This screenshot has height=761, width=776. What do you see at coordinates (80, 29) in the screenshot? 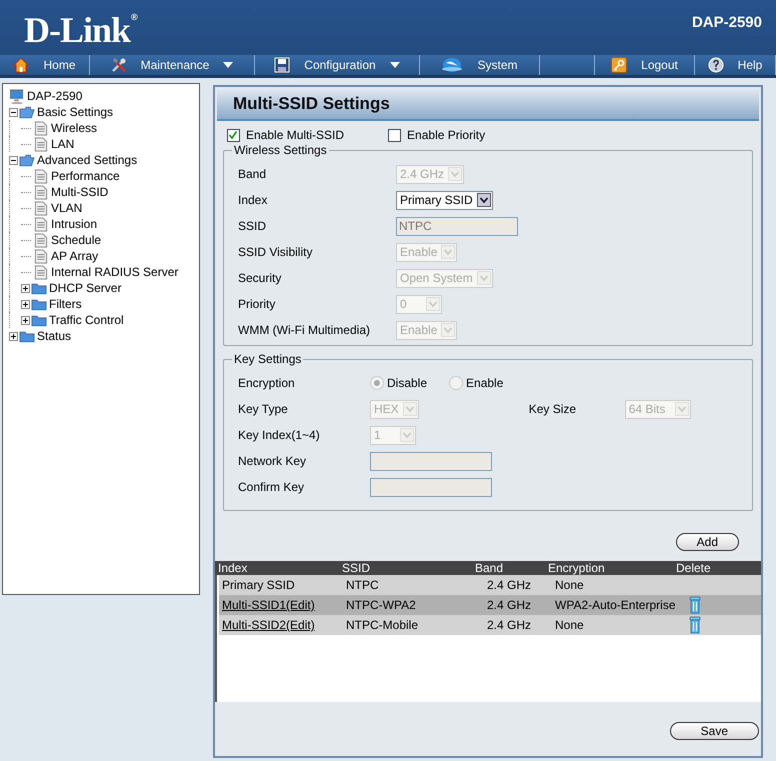
I see `logo: D-Link$^{®}$` at bounding box center [80, 29].